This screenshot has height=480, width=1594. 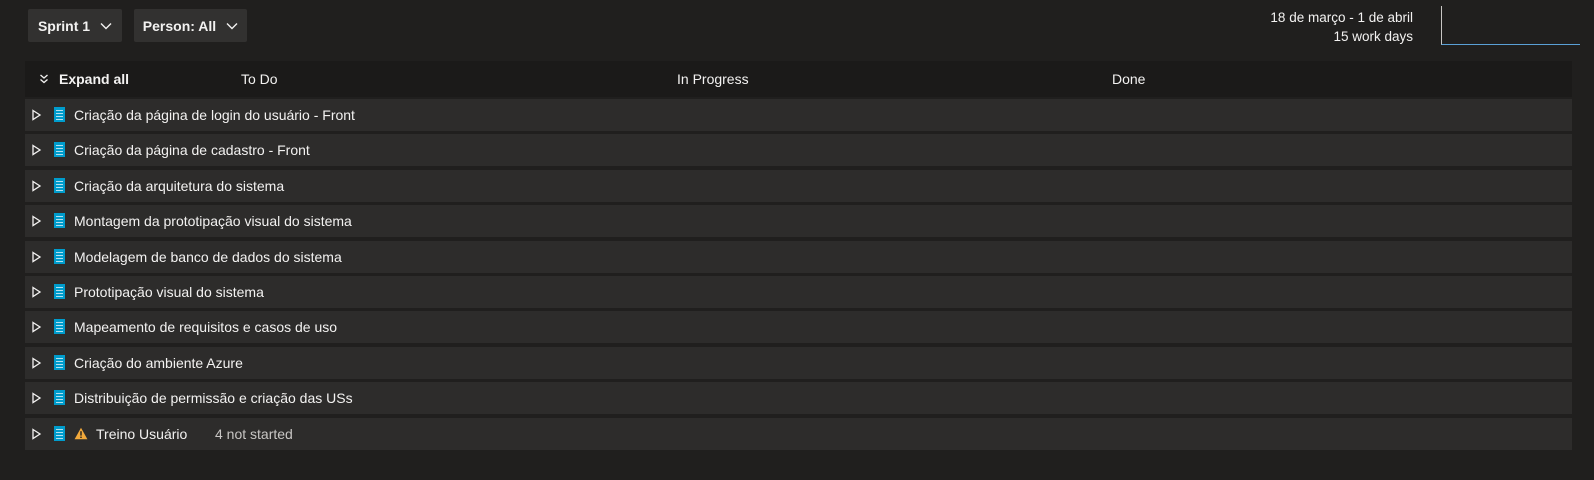 What do you see at coordinates (81, 433) in the screenshot?
I see `warning-icon` at bounding box center [81, 433].